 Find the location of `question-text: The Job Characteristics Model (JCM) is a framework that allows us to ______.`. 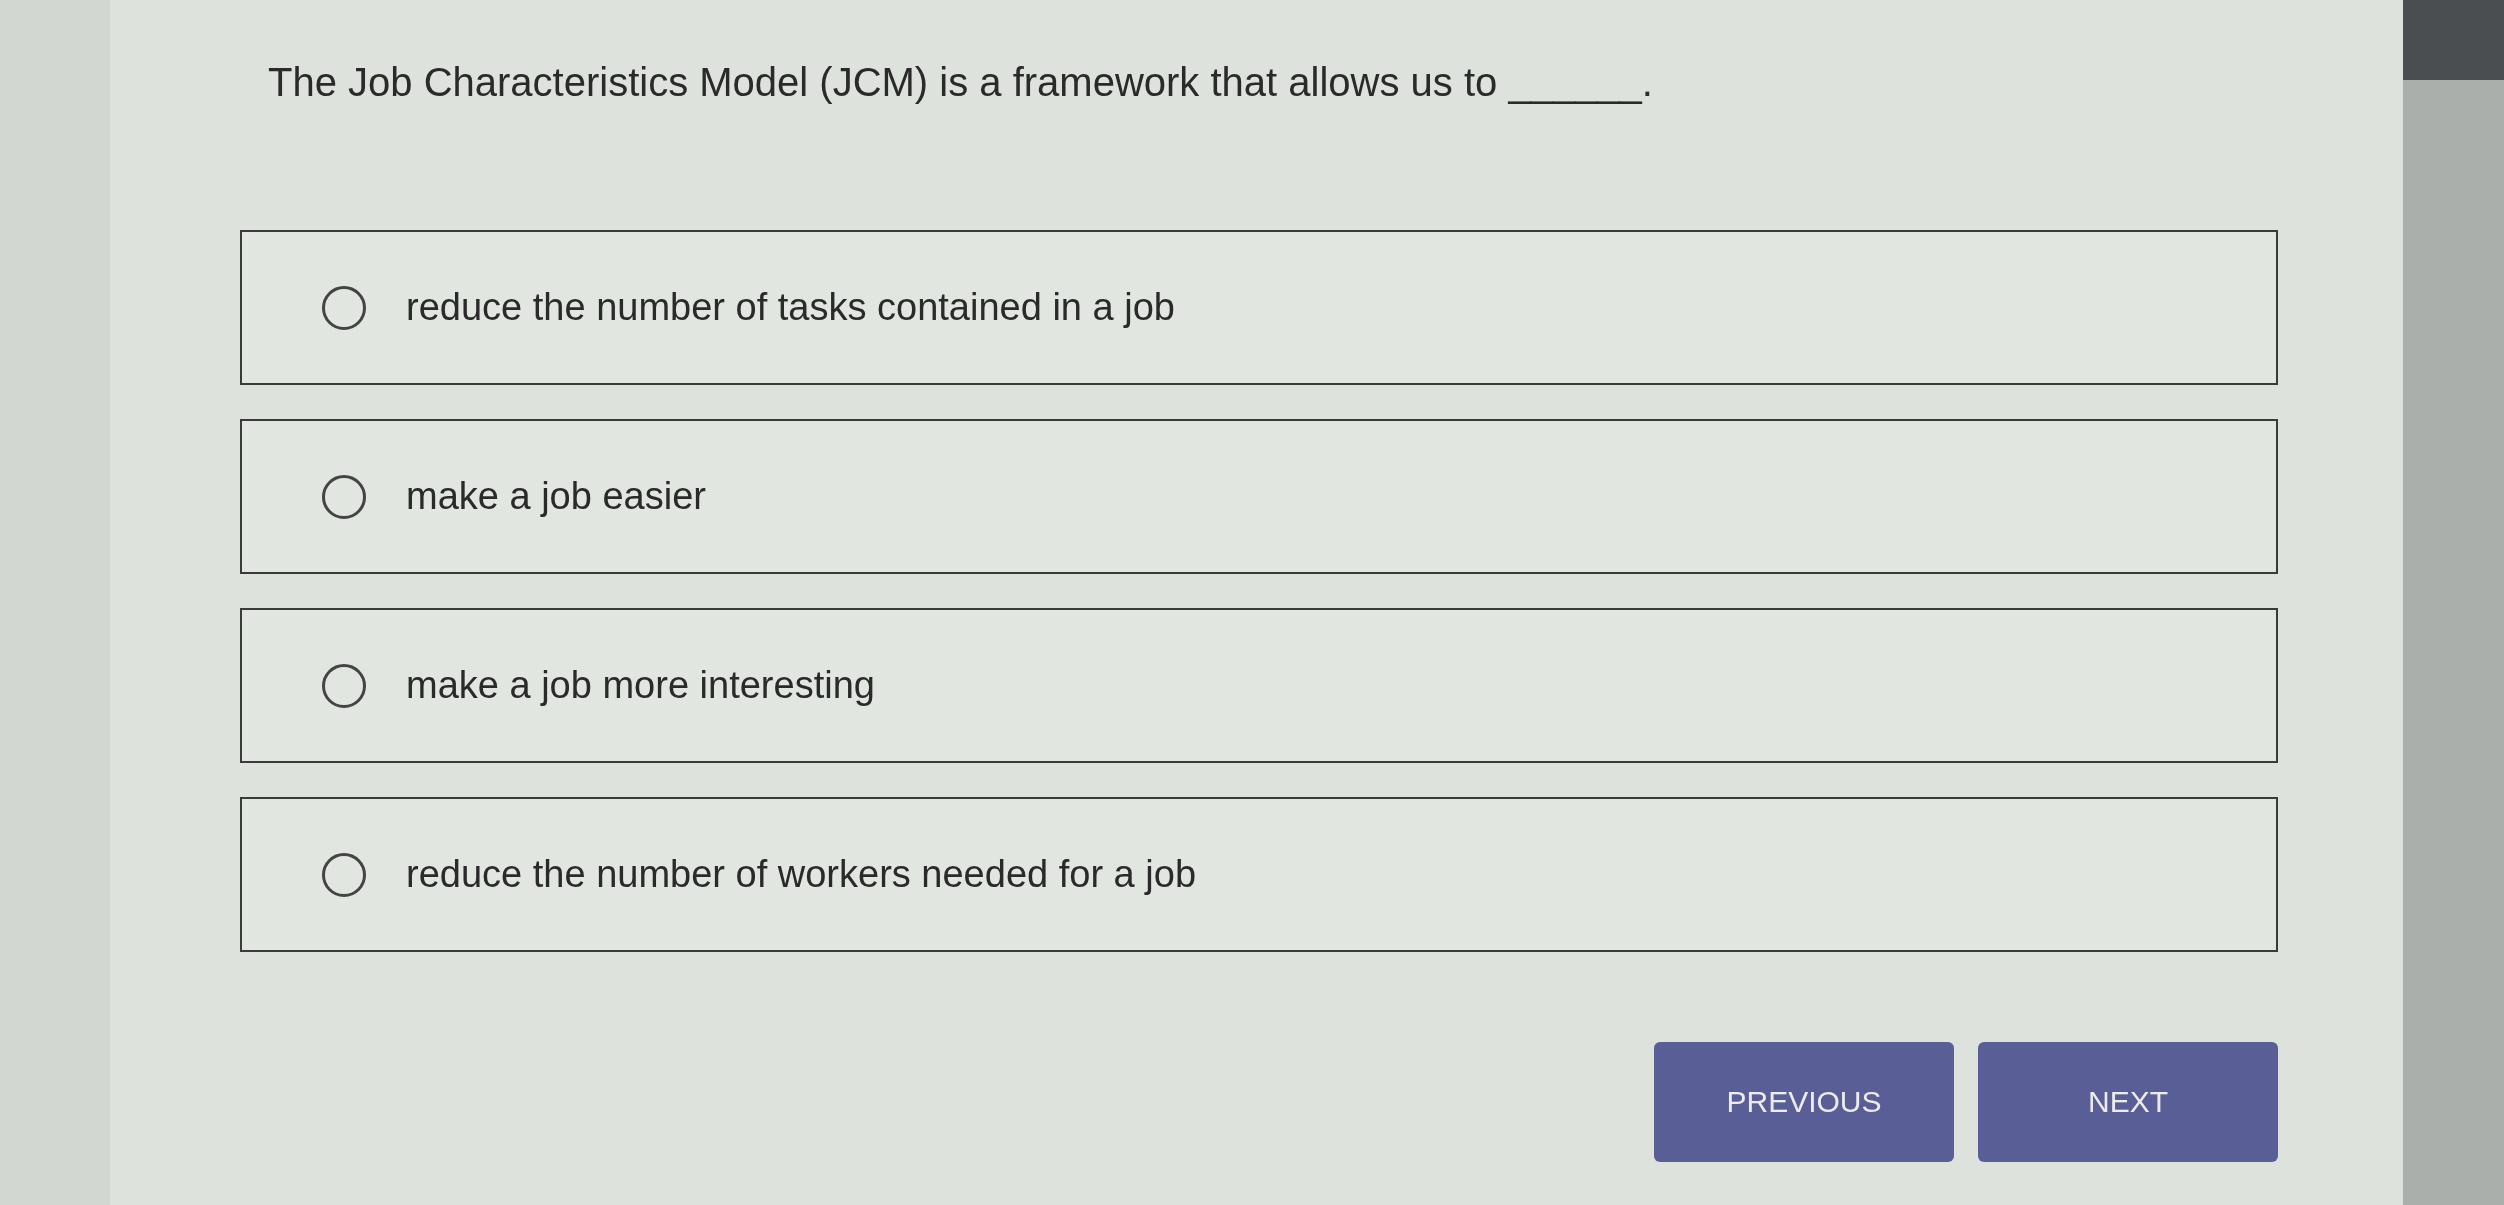

question-text: The Job Characteristics Model (JCM) is a framework that allows us to ______. is located at coordinates (961, 82).